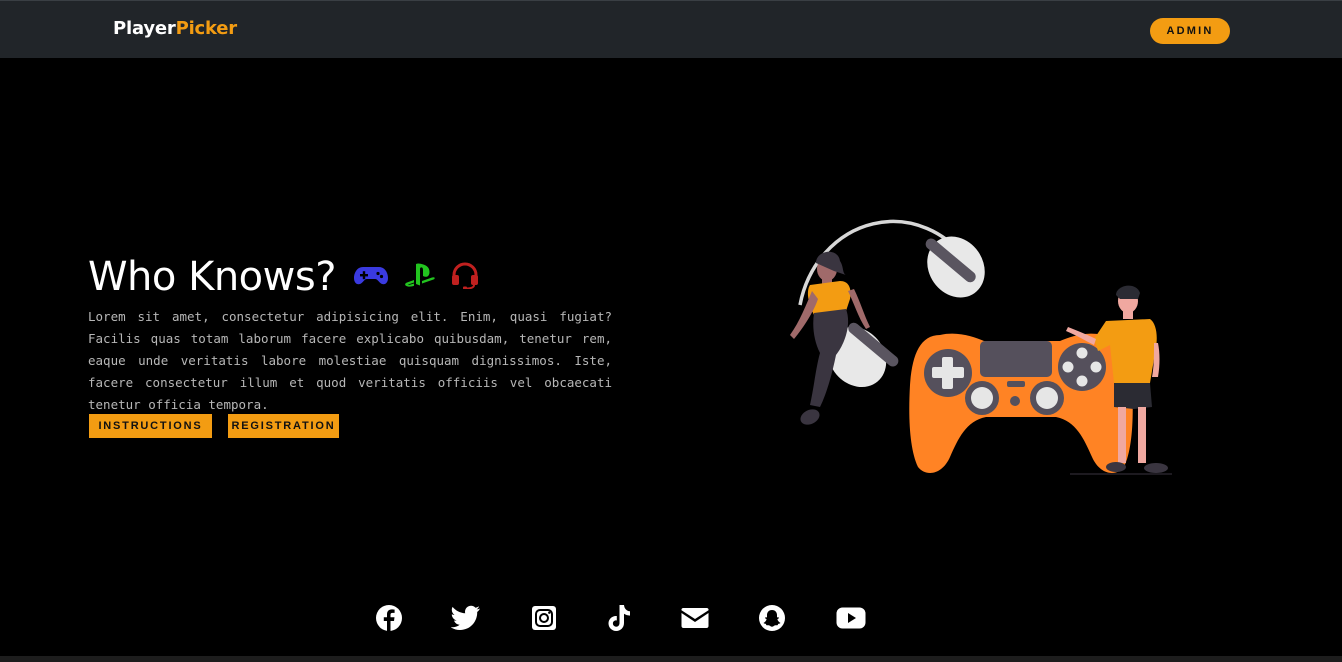 This screenshot has height=662, width=1342. Describe the element at coordinates (671, 29) in the screenshot. I see `navbar: PlayerPicker ADMIN` at that location.